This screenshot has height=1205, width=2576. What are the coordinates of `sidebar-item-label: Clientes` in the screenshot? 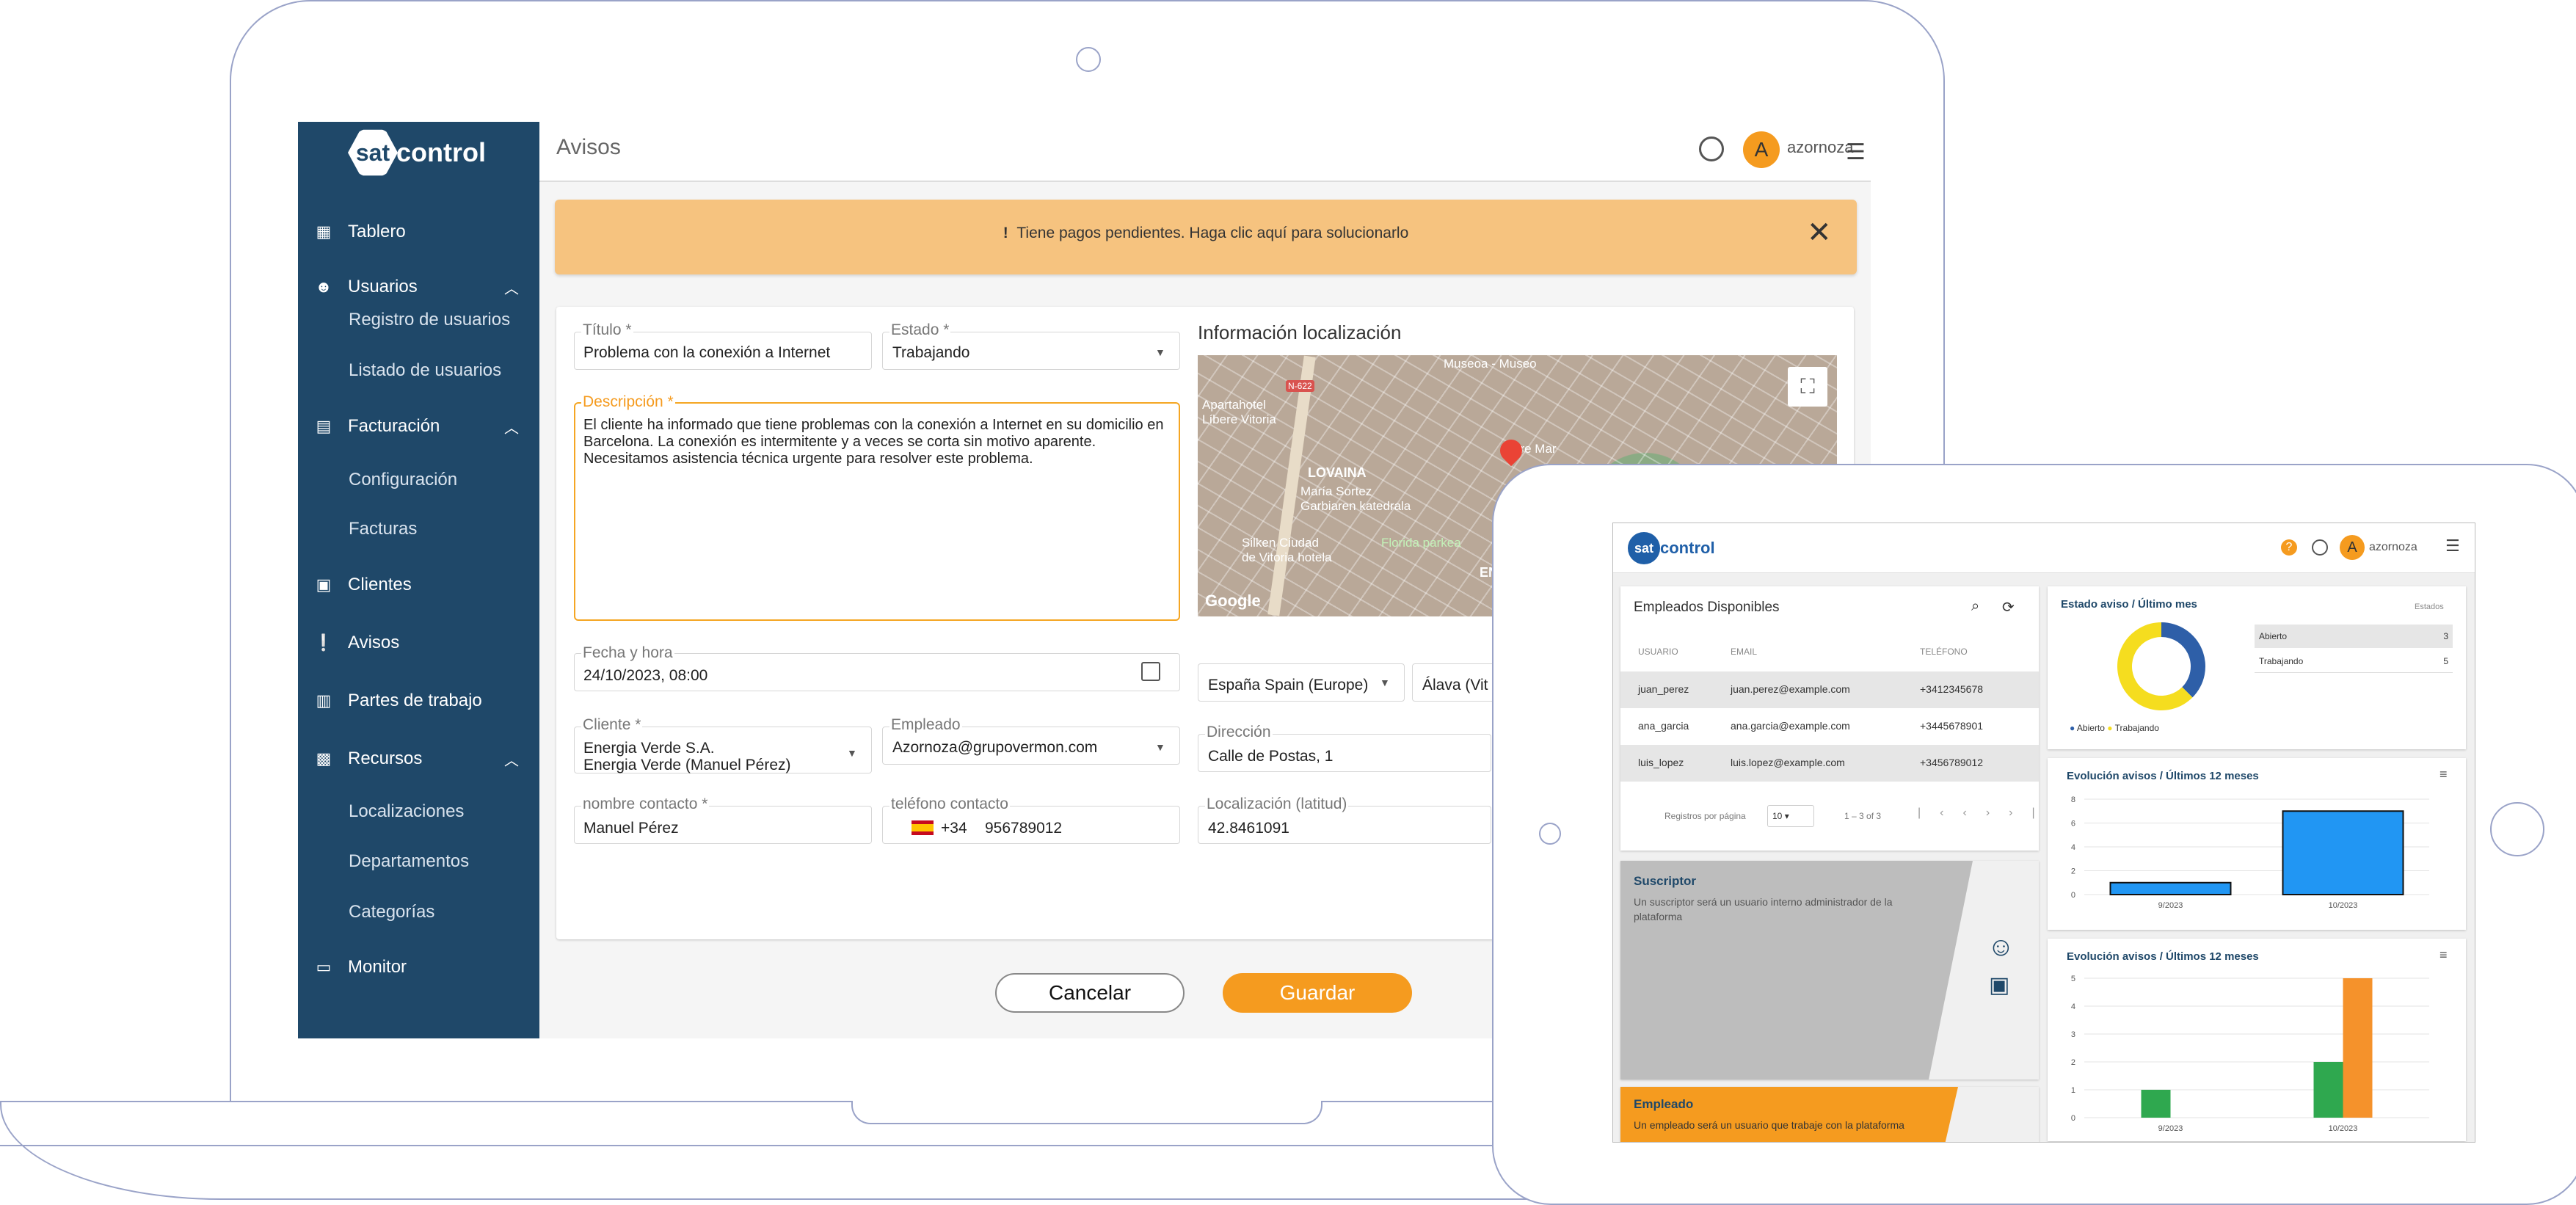 It's located at (380, 585).